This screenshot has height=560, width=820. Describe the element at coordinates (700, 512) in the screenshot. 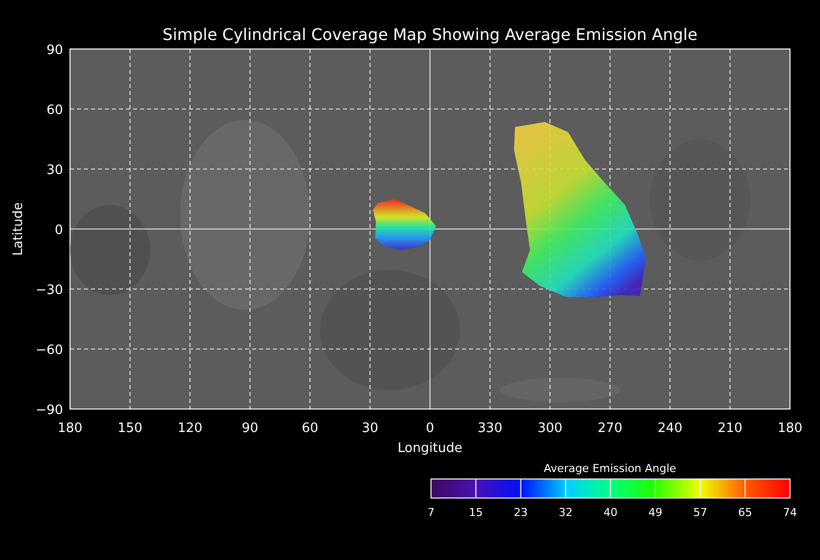

I see `colorbar-tick-label: 57` at that location.